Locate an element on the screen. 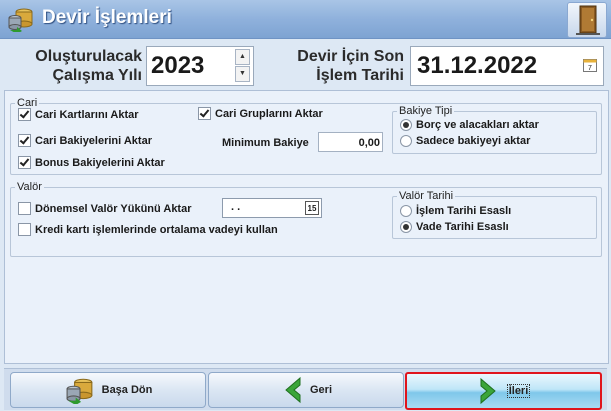 This screenshot has width=611, height=411. cari-kartlari-checkbox: Cari Kartlarını Aktar is located at coordinates (78, 114).